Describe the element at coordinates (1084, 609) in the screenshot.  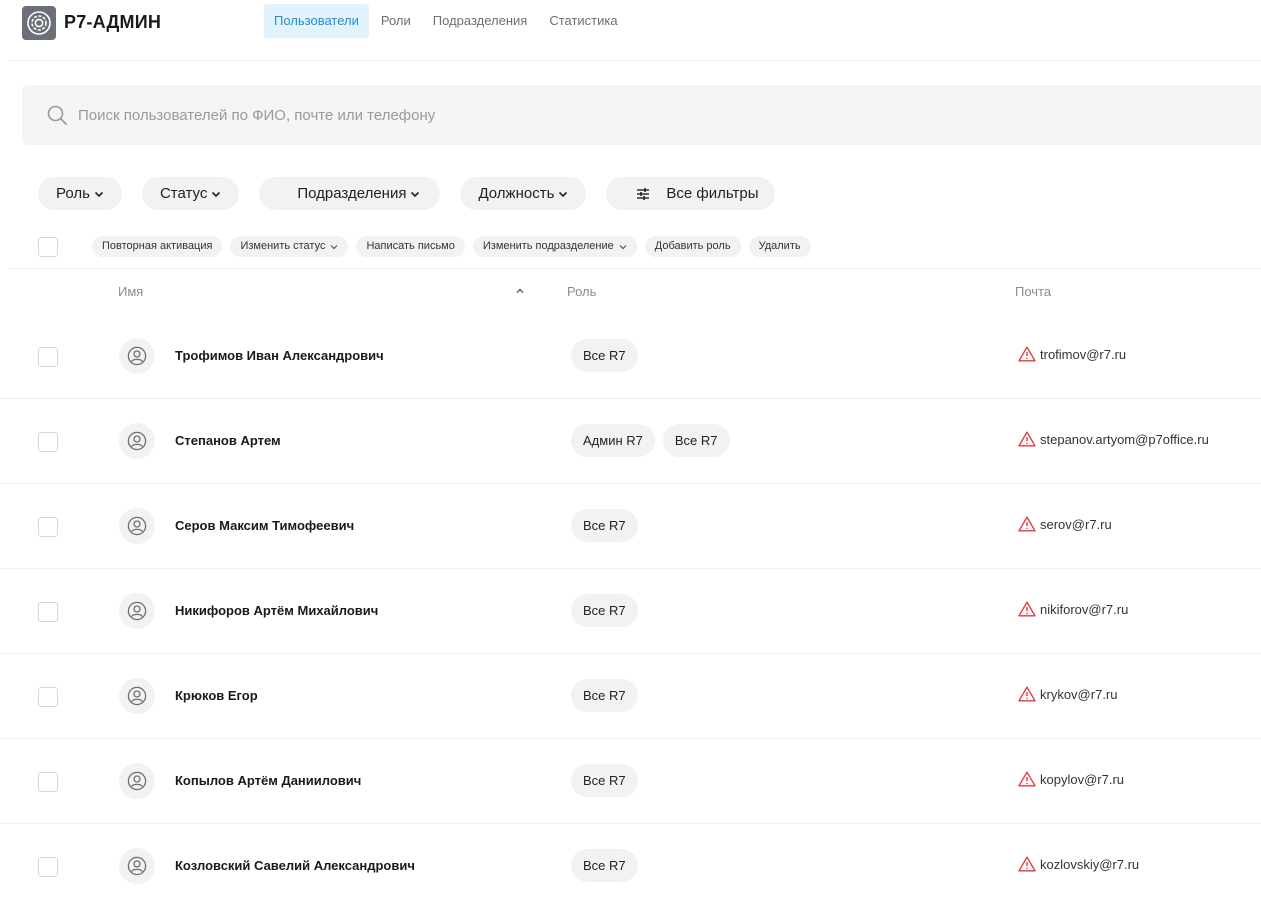
I see `user-email: nikiforov@r7.ru` at that location.